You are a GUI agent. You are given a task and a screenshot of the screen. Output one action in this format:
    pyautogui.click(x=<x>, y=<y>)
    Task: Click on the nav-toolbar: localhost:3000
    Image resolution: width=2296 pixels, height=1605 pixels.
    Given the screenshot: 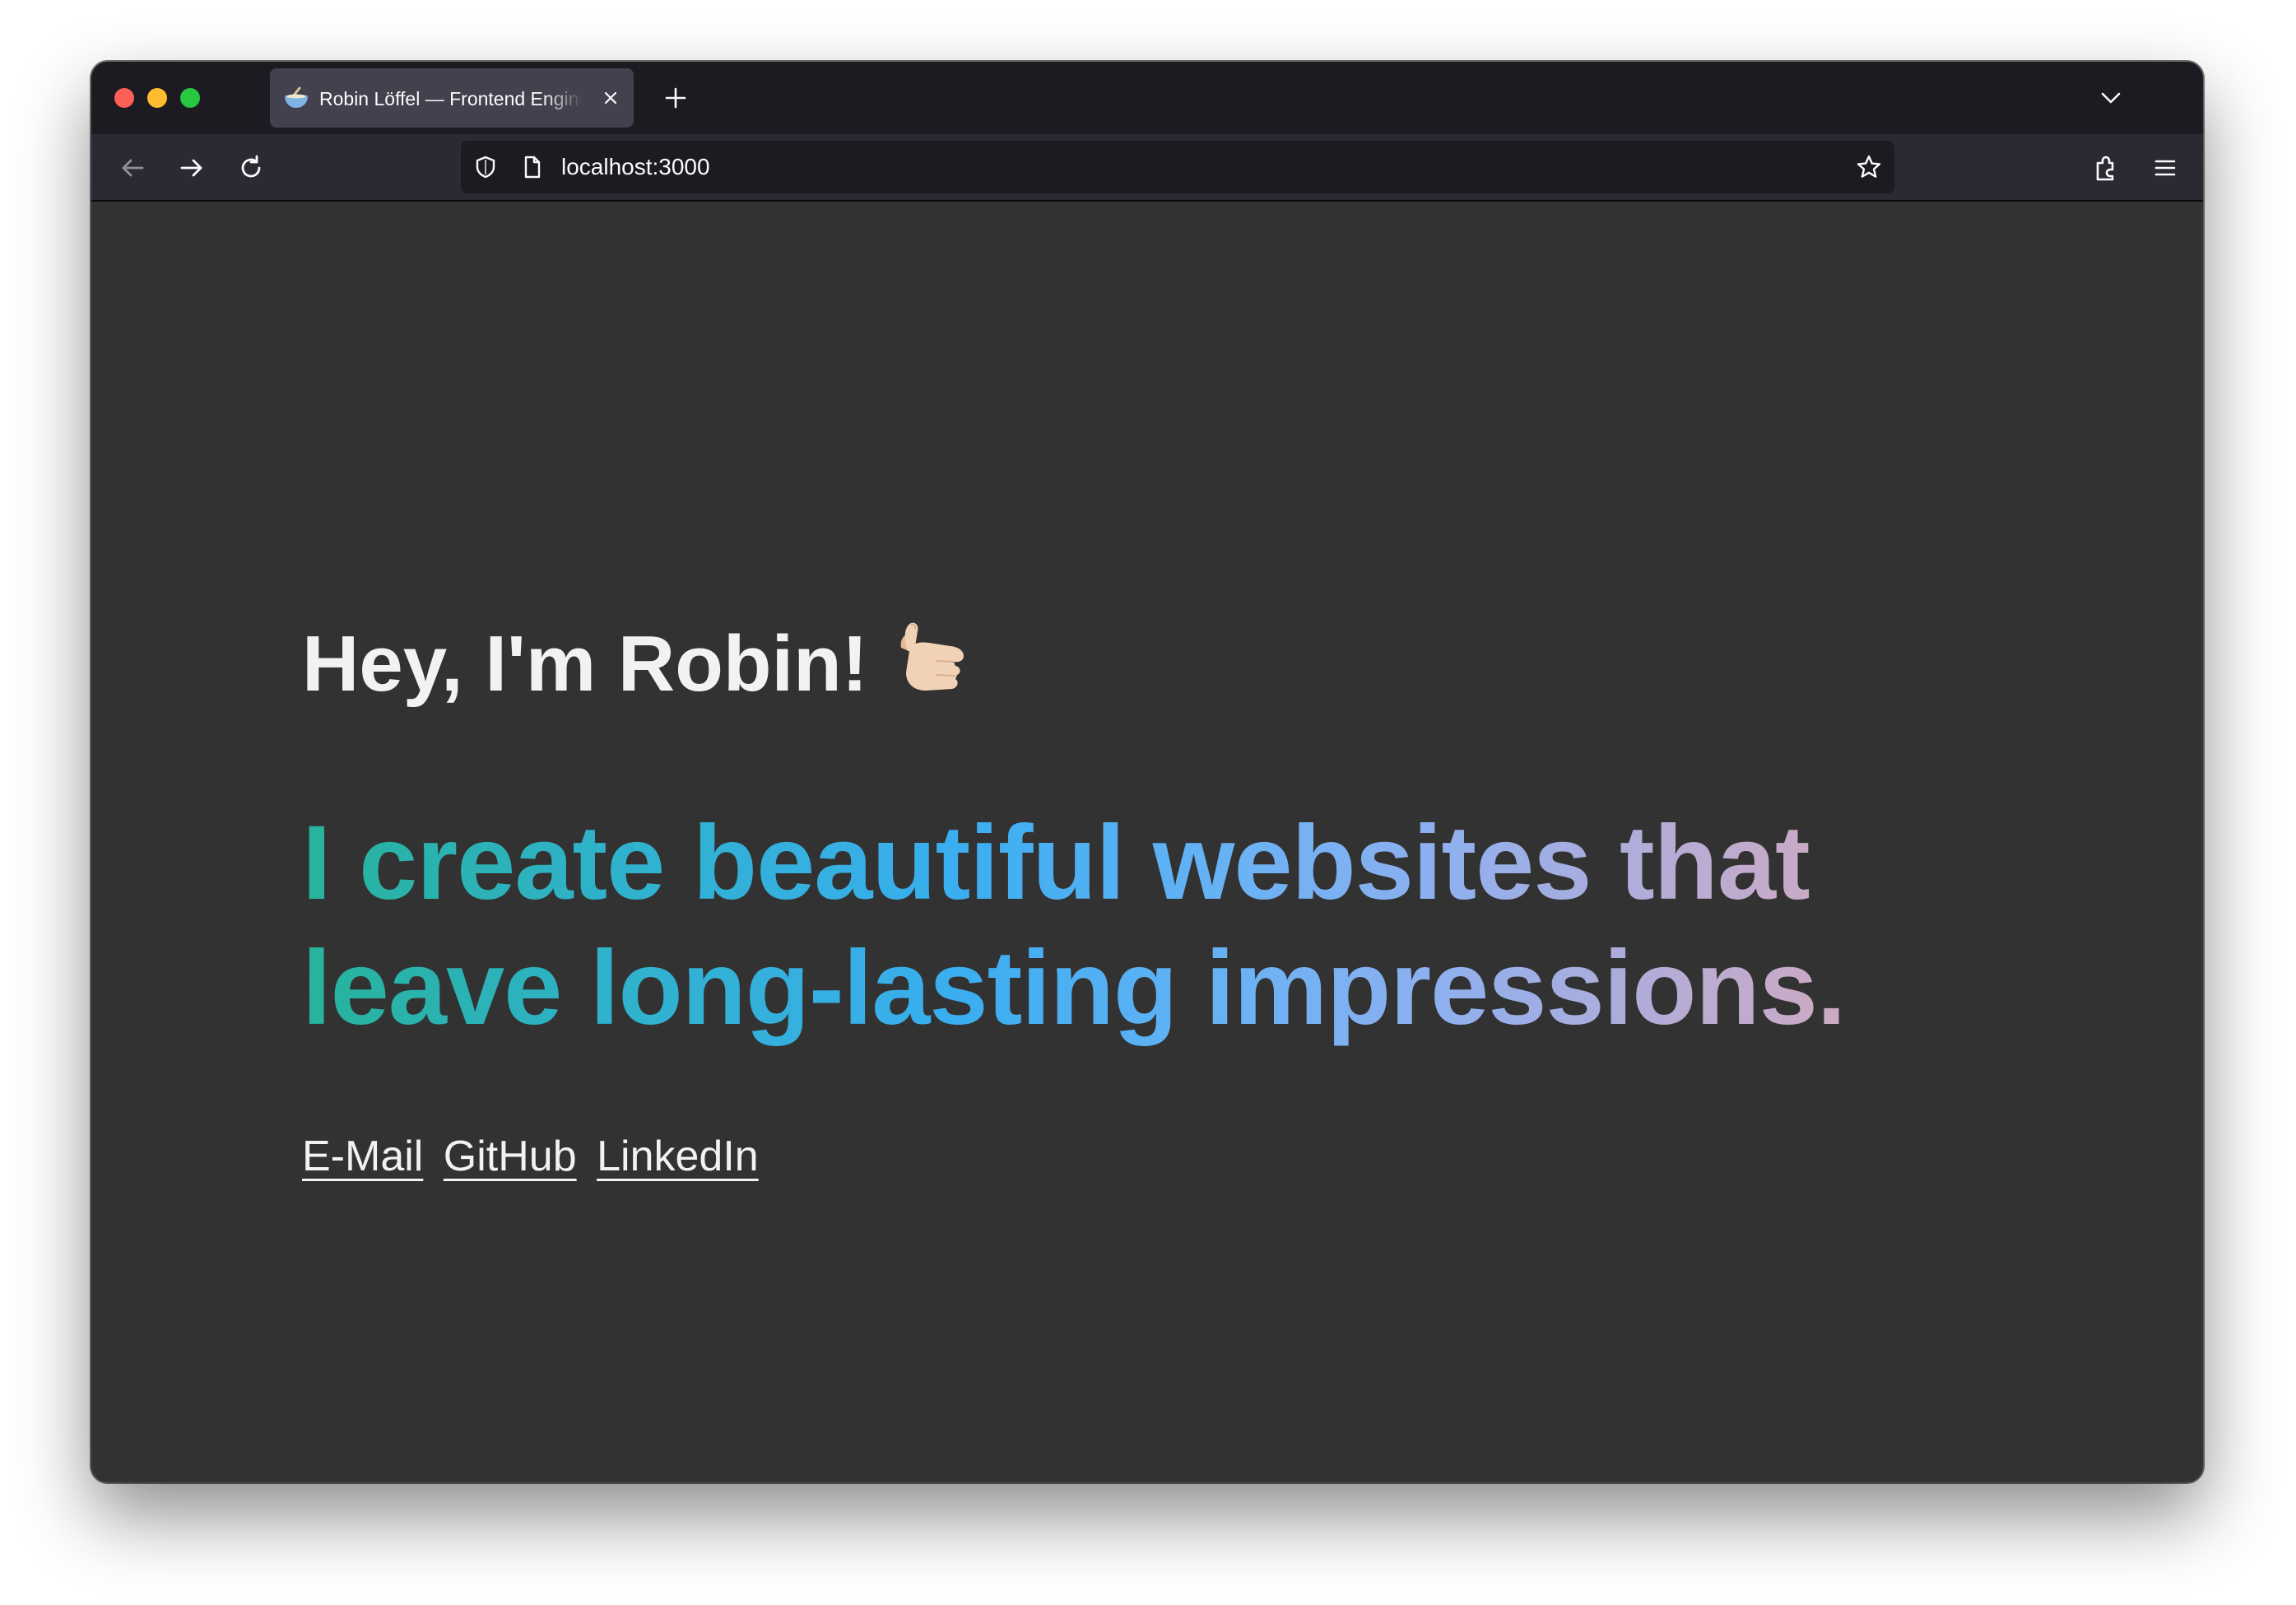 What is the action you would take?
    pyautogui.click(x=1147, y=168)
    